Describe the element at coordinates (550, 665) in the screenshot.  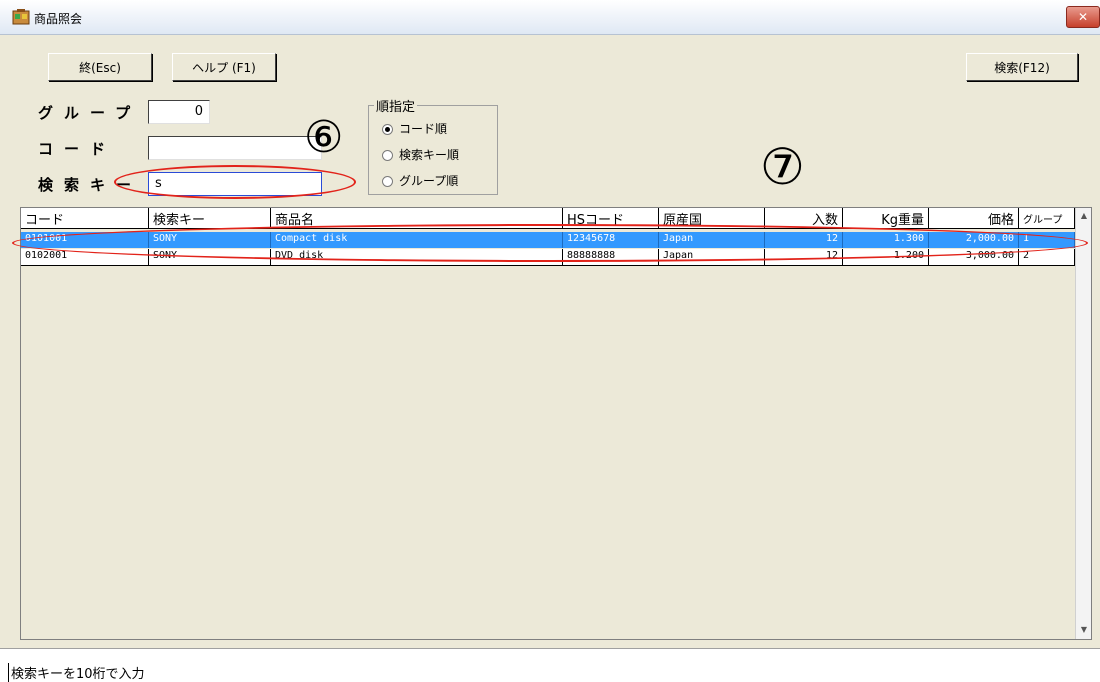
I see `status-bar: 検索キーを10桁で入力` at that location.